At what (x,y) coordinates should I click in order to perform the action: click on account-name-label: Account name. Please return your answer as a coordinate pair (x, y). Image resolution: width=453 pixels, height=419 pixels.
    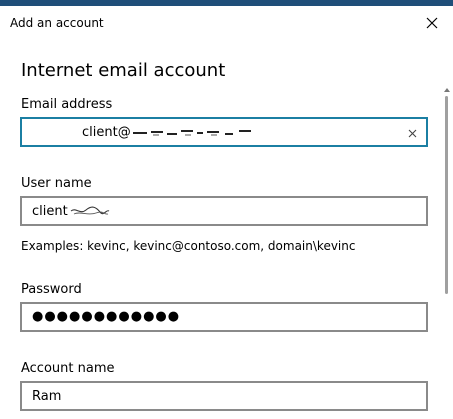
    Looking at the image, I should click on (68, 368).